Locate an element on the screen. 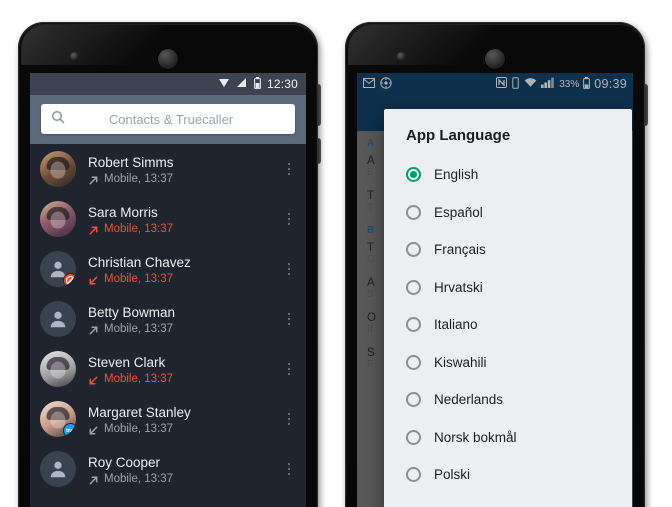 Image resolution: width=672 pixels, height=507 pixels. contact-name: Roy Cooper is located at coordinates (124, 462).